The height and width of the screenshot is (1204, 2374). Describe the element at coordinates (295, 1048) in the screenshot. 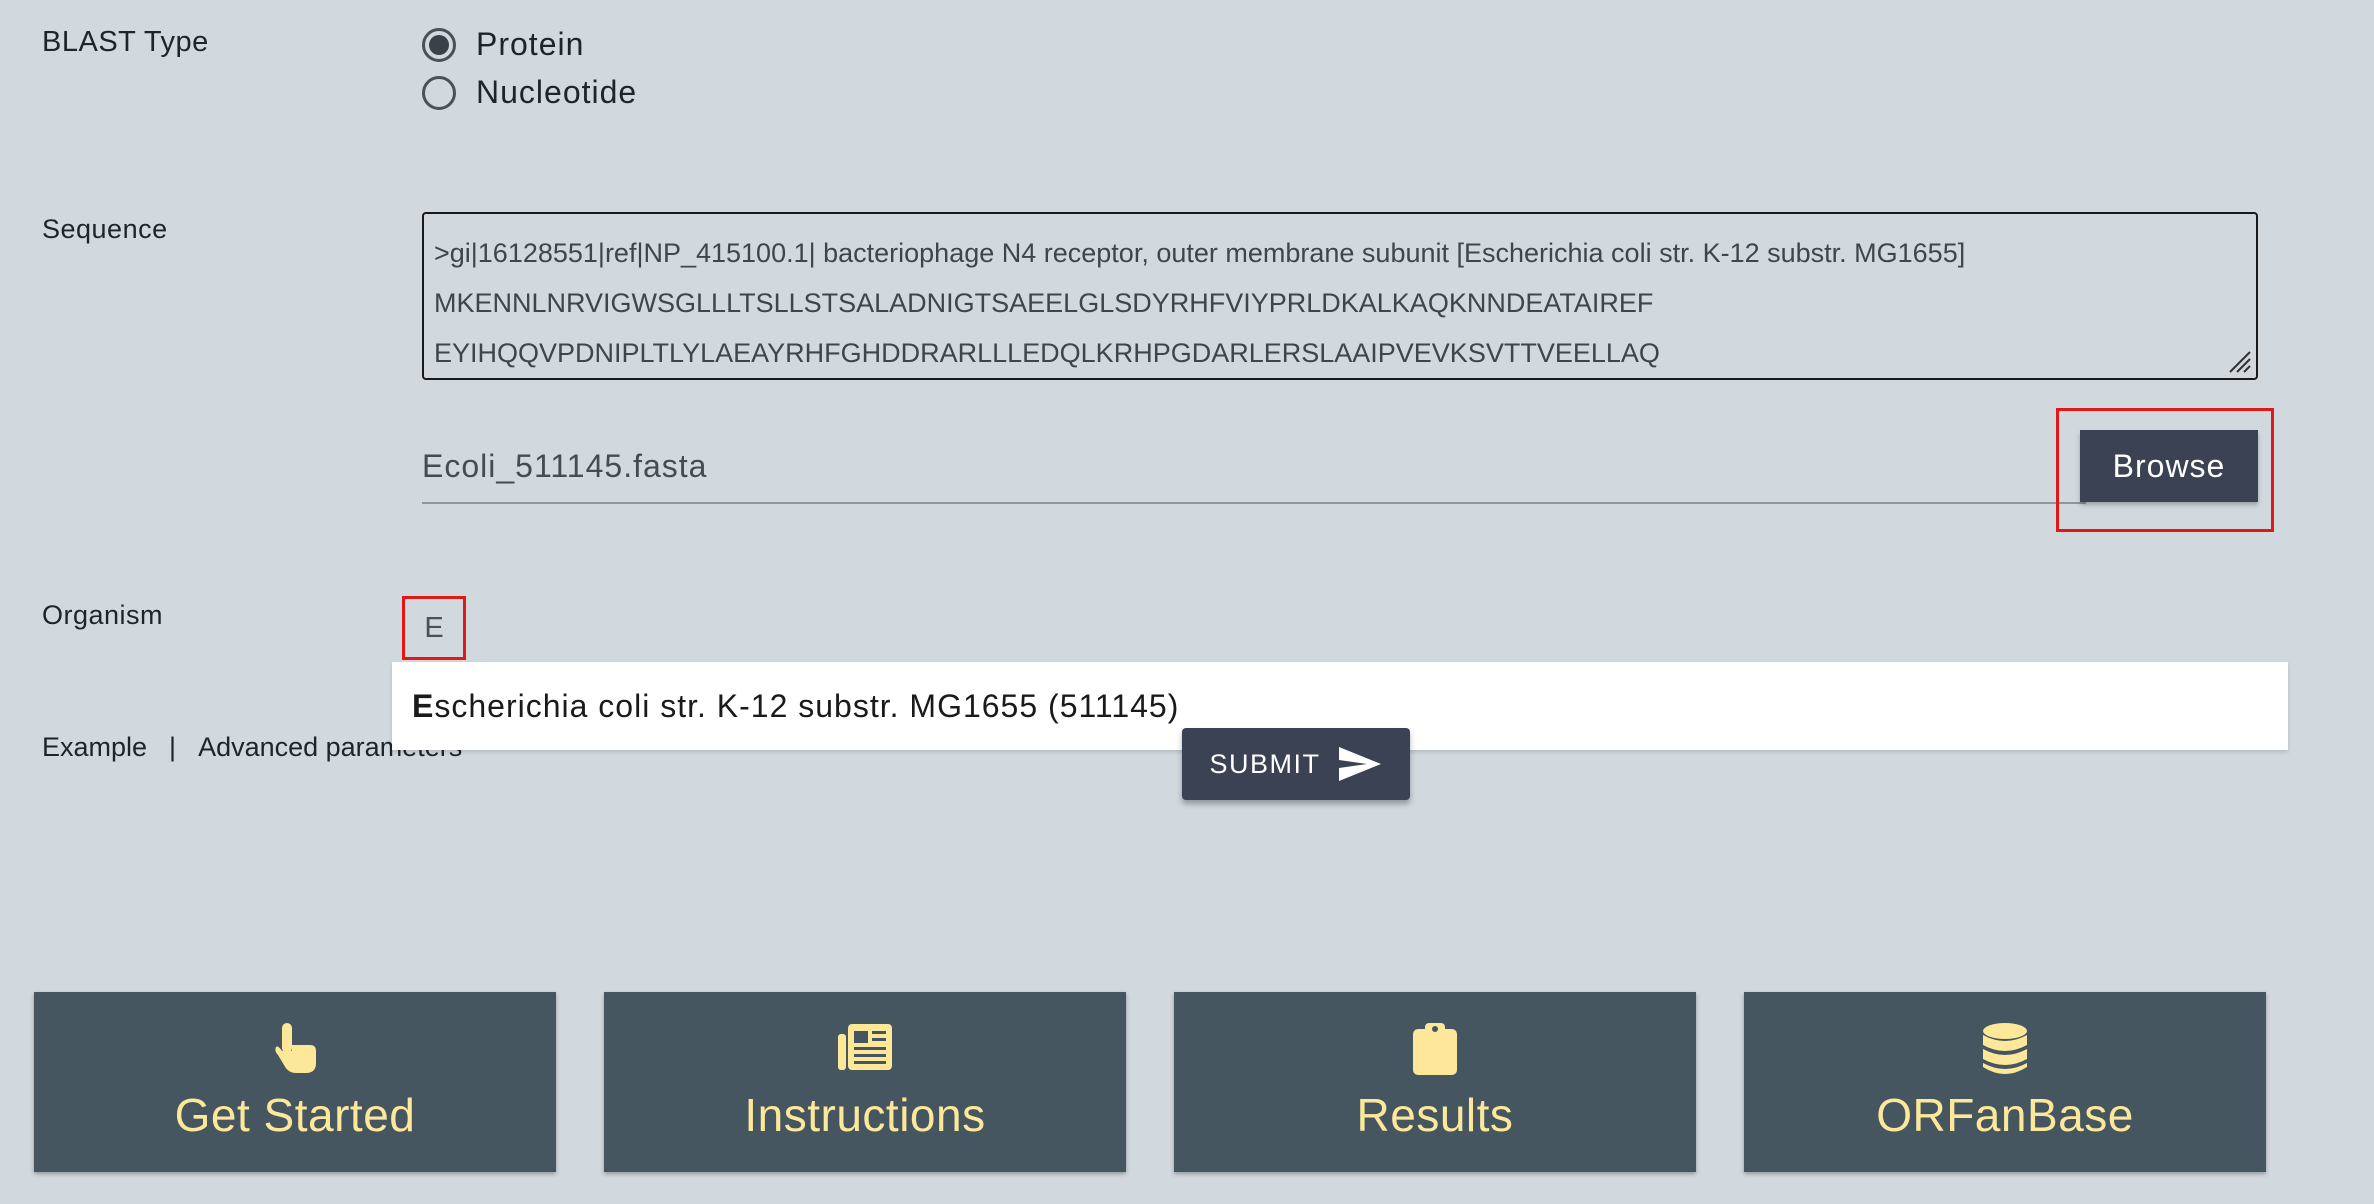

I see `hand-pointer-icon` at that location.